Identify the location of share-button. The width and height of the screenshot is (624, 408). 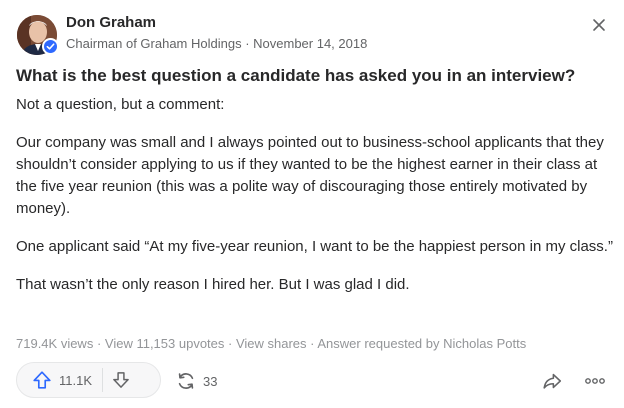
(552, 381).